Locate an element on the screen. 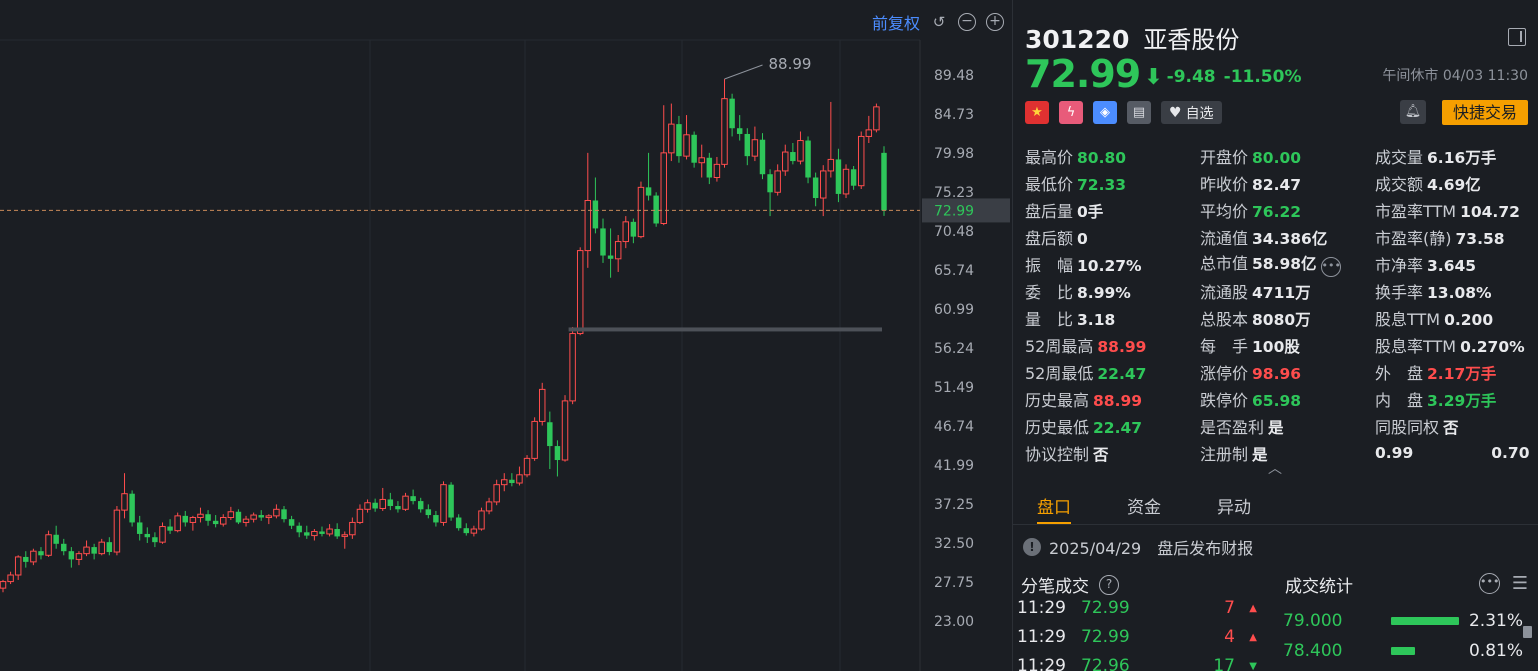 The height and width of the screenshot is (671, 1538). collapse-stats-icon: ︿ is located at coordinates (1275, 468).